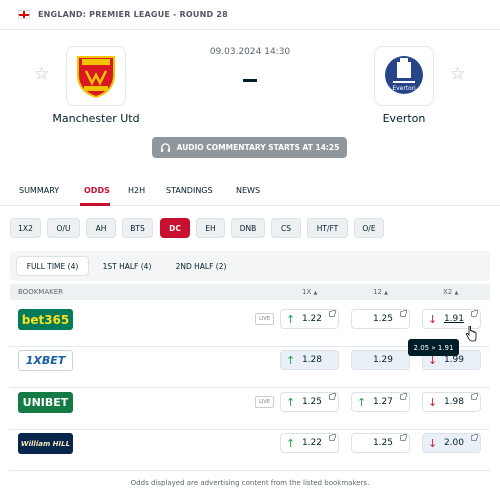 Image resolution: width=500 pixels, height=495 pixels. I want to click on audio-commentary-label: AUDIO COMMENTARY STARTS AT 14:25, so click(258, 147).